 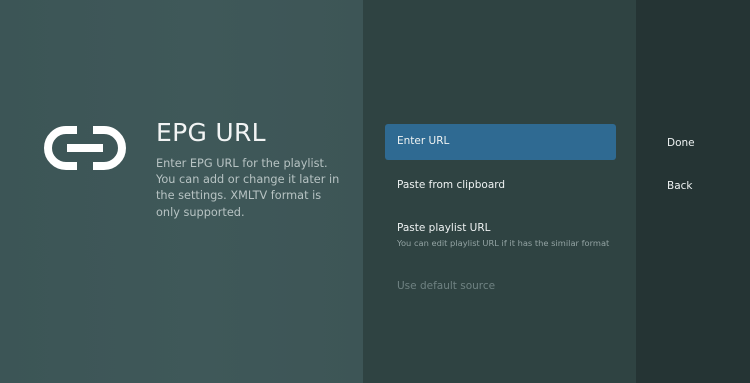 What do you see at coordinates (500, 142) in the screenshot?
I see `enter-url-action: Enter URL` at bounding box center [500, 142].